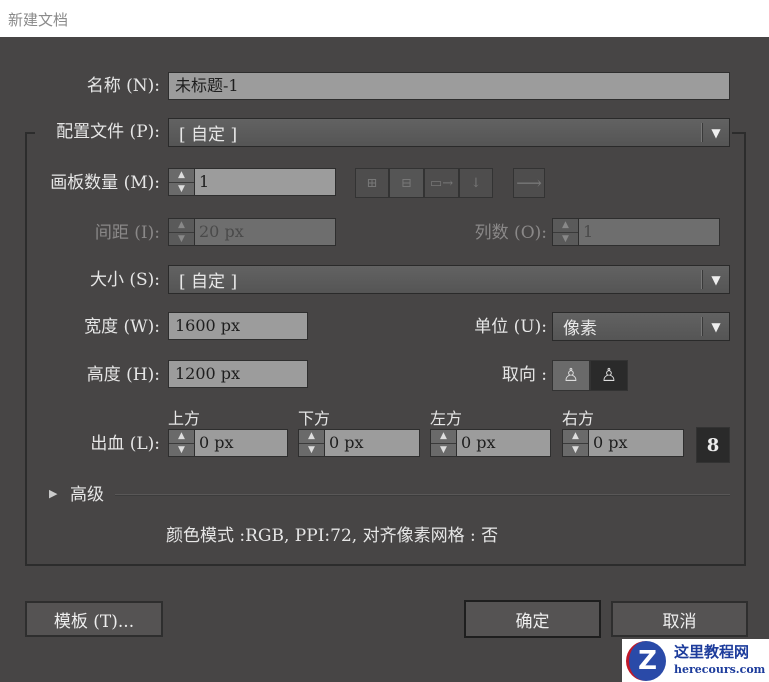  What do you see at coordinates (713, 445) in the screenshot?
I see `link-bleed-icon: 8` at bounding box center [713, 445].